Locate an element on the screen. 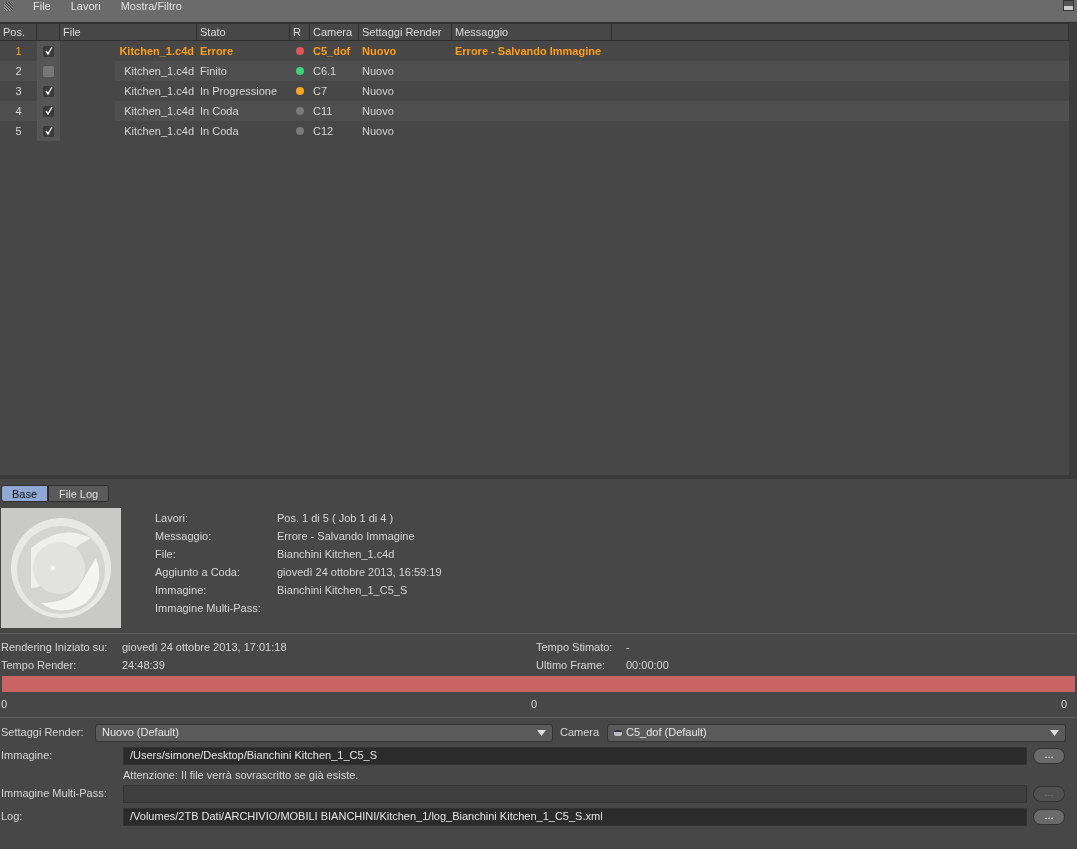  dropdown: Nuovo (Default) is located at coordinates (324, 732).